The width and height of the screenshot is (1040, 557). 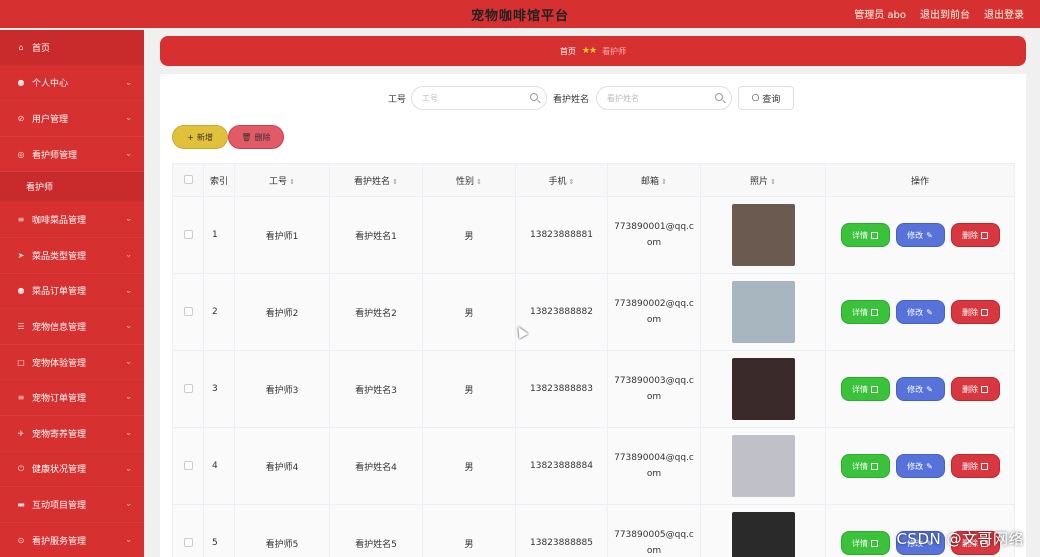 What do you see at coordinates (59, 399) in the screenshot?
I see `sidebar-item-label: 宠物订单管理` at bounding box center [59, 399].